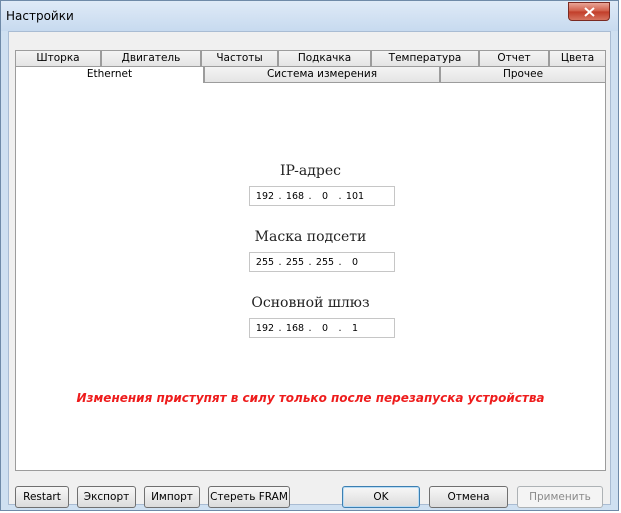 The image size is (621, 513). What do you see at coordinates (381, 497) in the screenshot?
I see `ok-button: OK` at bounding box center [381, 497].